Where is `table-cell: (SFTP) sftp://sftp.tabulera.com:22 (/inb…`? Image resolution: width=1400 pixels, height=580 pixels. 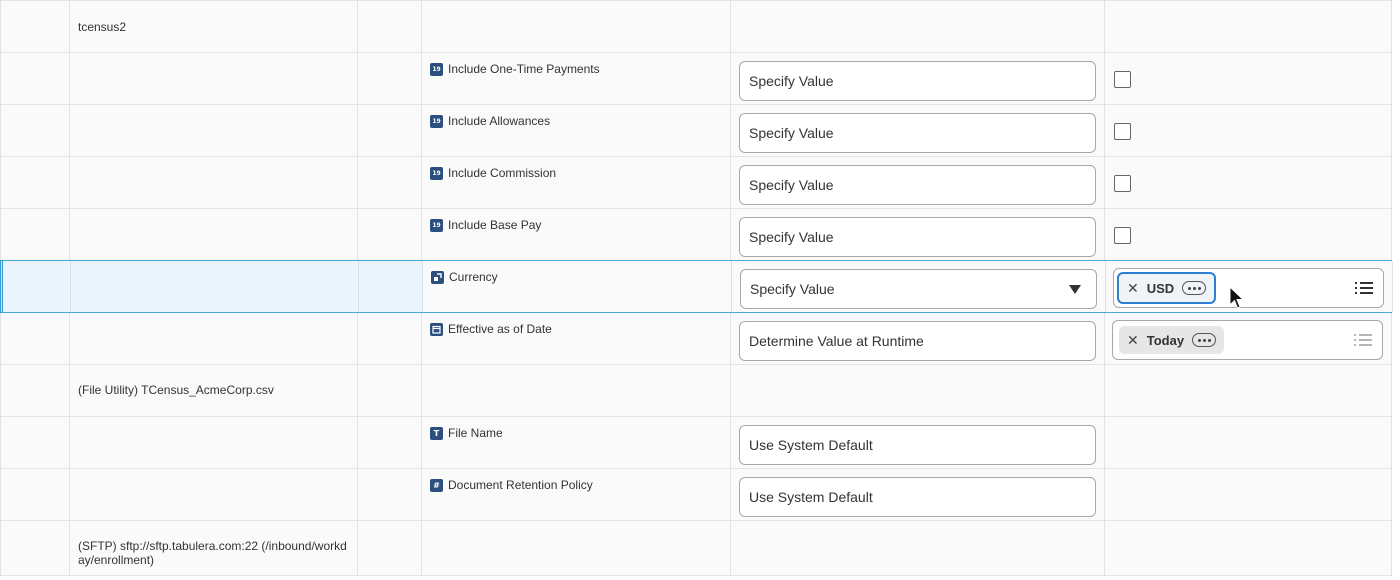 table-cell: (SFTP) sftp://sftp.tabulera.com:22 (/inb… is located at coordinates (213, 548).